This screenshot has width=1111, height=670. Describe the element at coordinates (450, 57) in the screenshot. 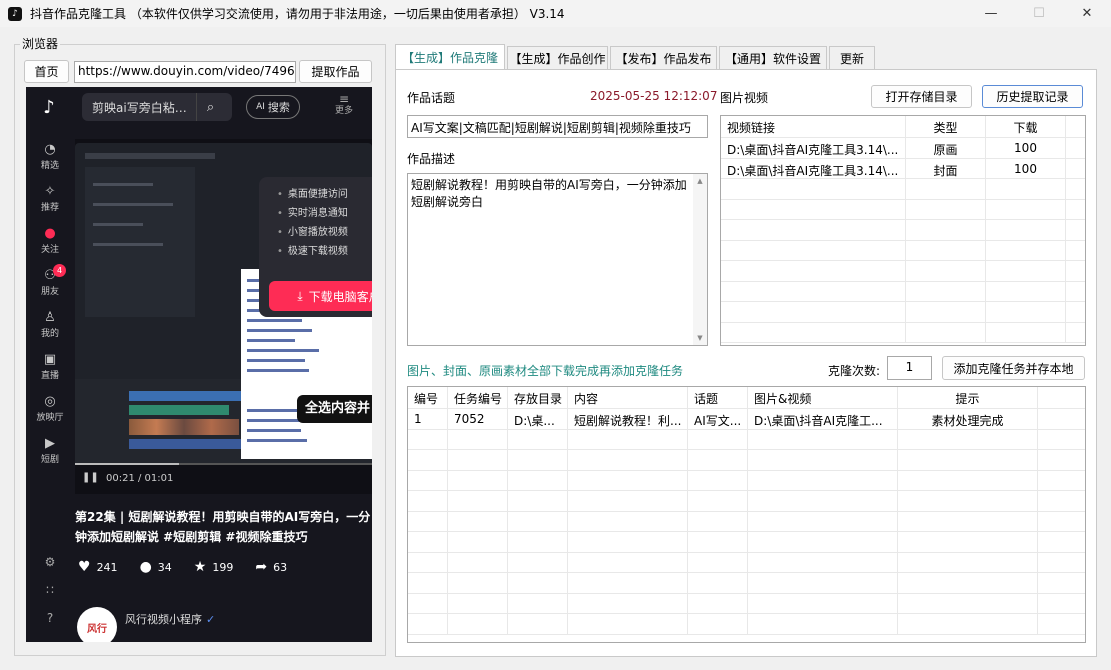

I see `tab-clone: 【生成】作品克隆` at that location.